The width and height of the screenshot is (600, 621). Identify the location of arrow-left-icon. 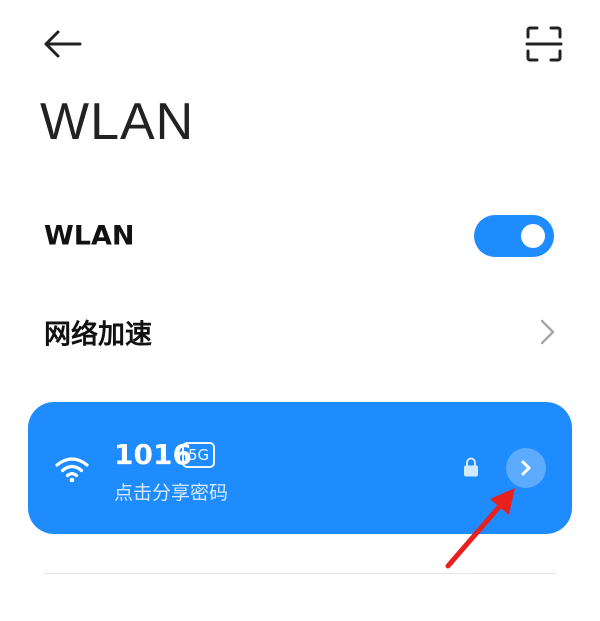
(63, 44).